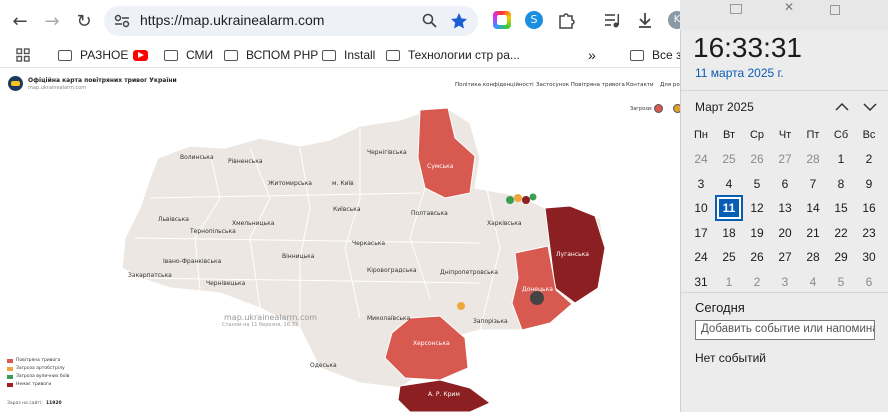  I want to click on extension-color-icon, so click(502, 20).